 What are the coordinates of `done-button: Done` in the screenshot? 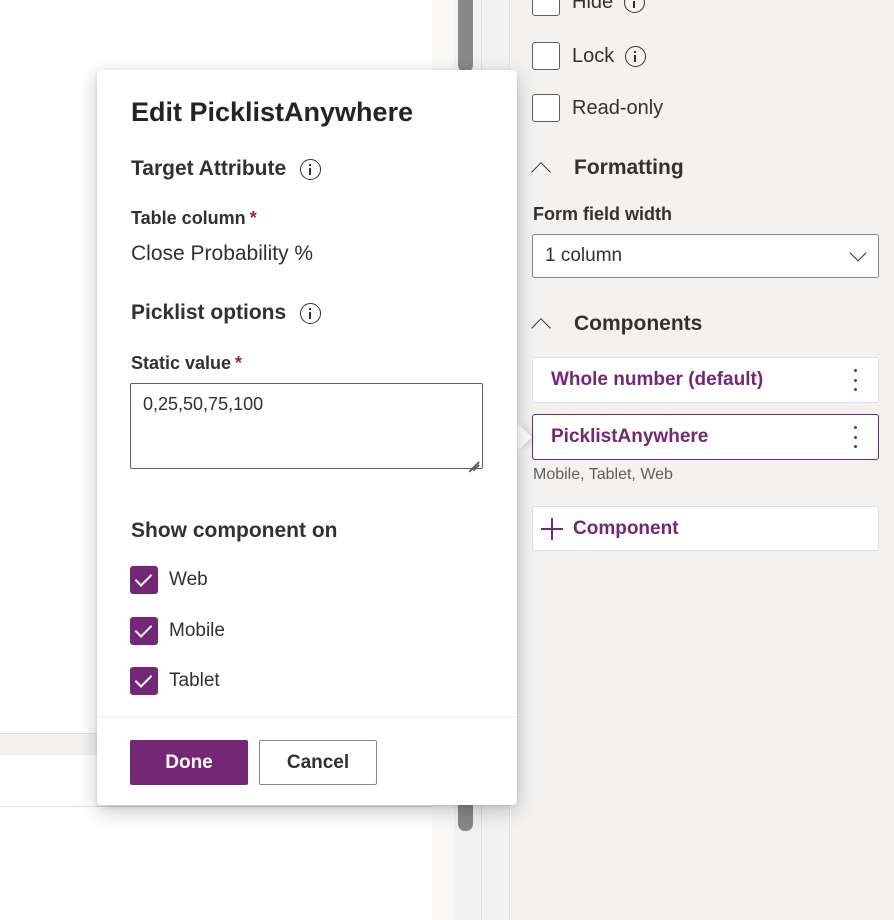 It's located at (189, 762).